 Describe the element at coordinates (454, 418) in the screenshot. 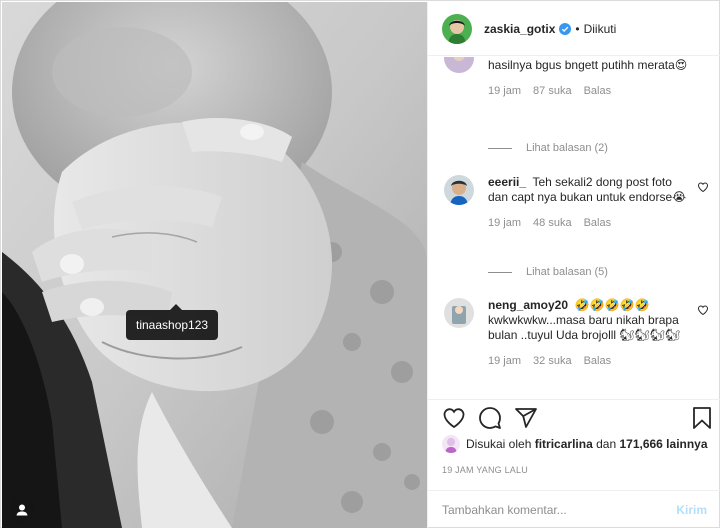

I see `like-heart-icon` at that location.